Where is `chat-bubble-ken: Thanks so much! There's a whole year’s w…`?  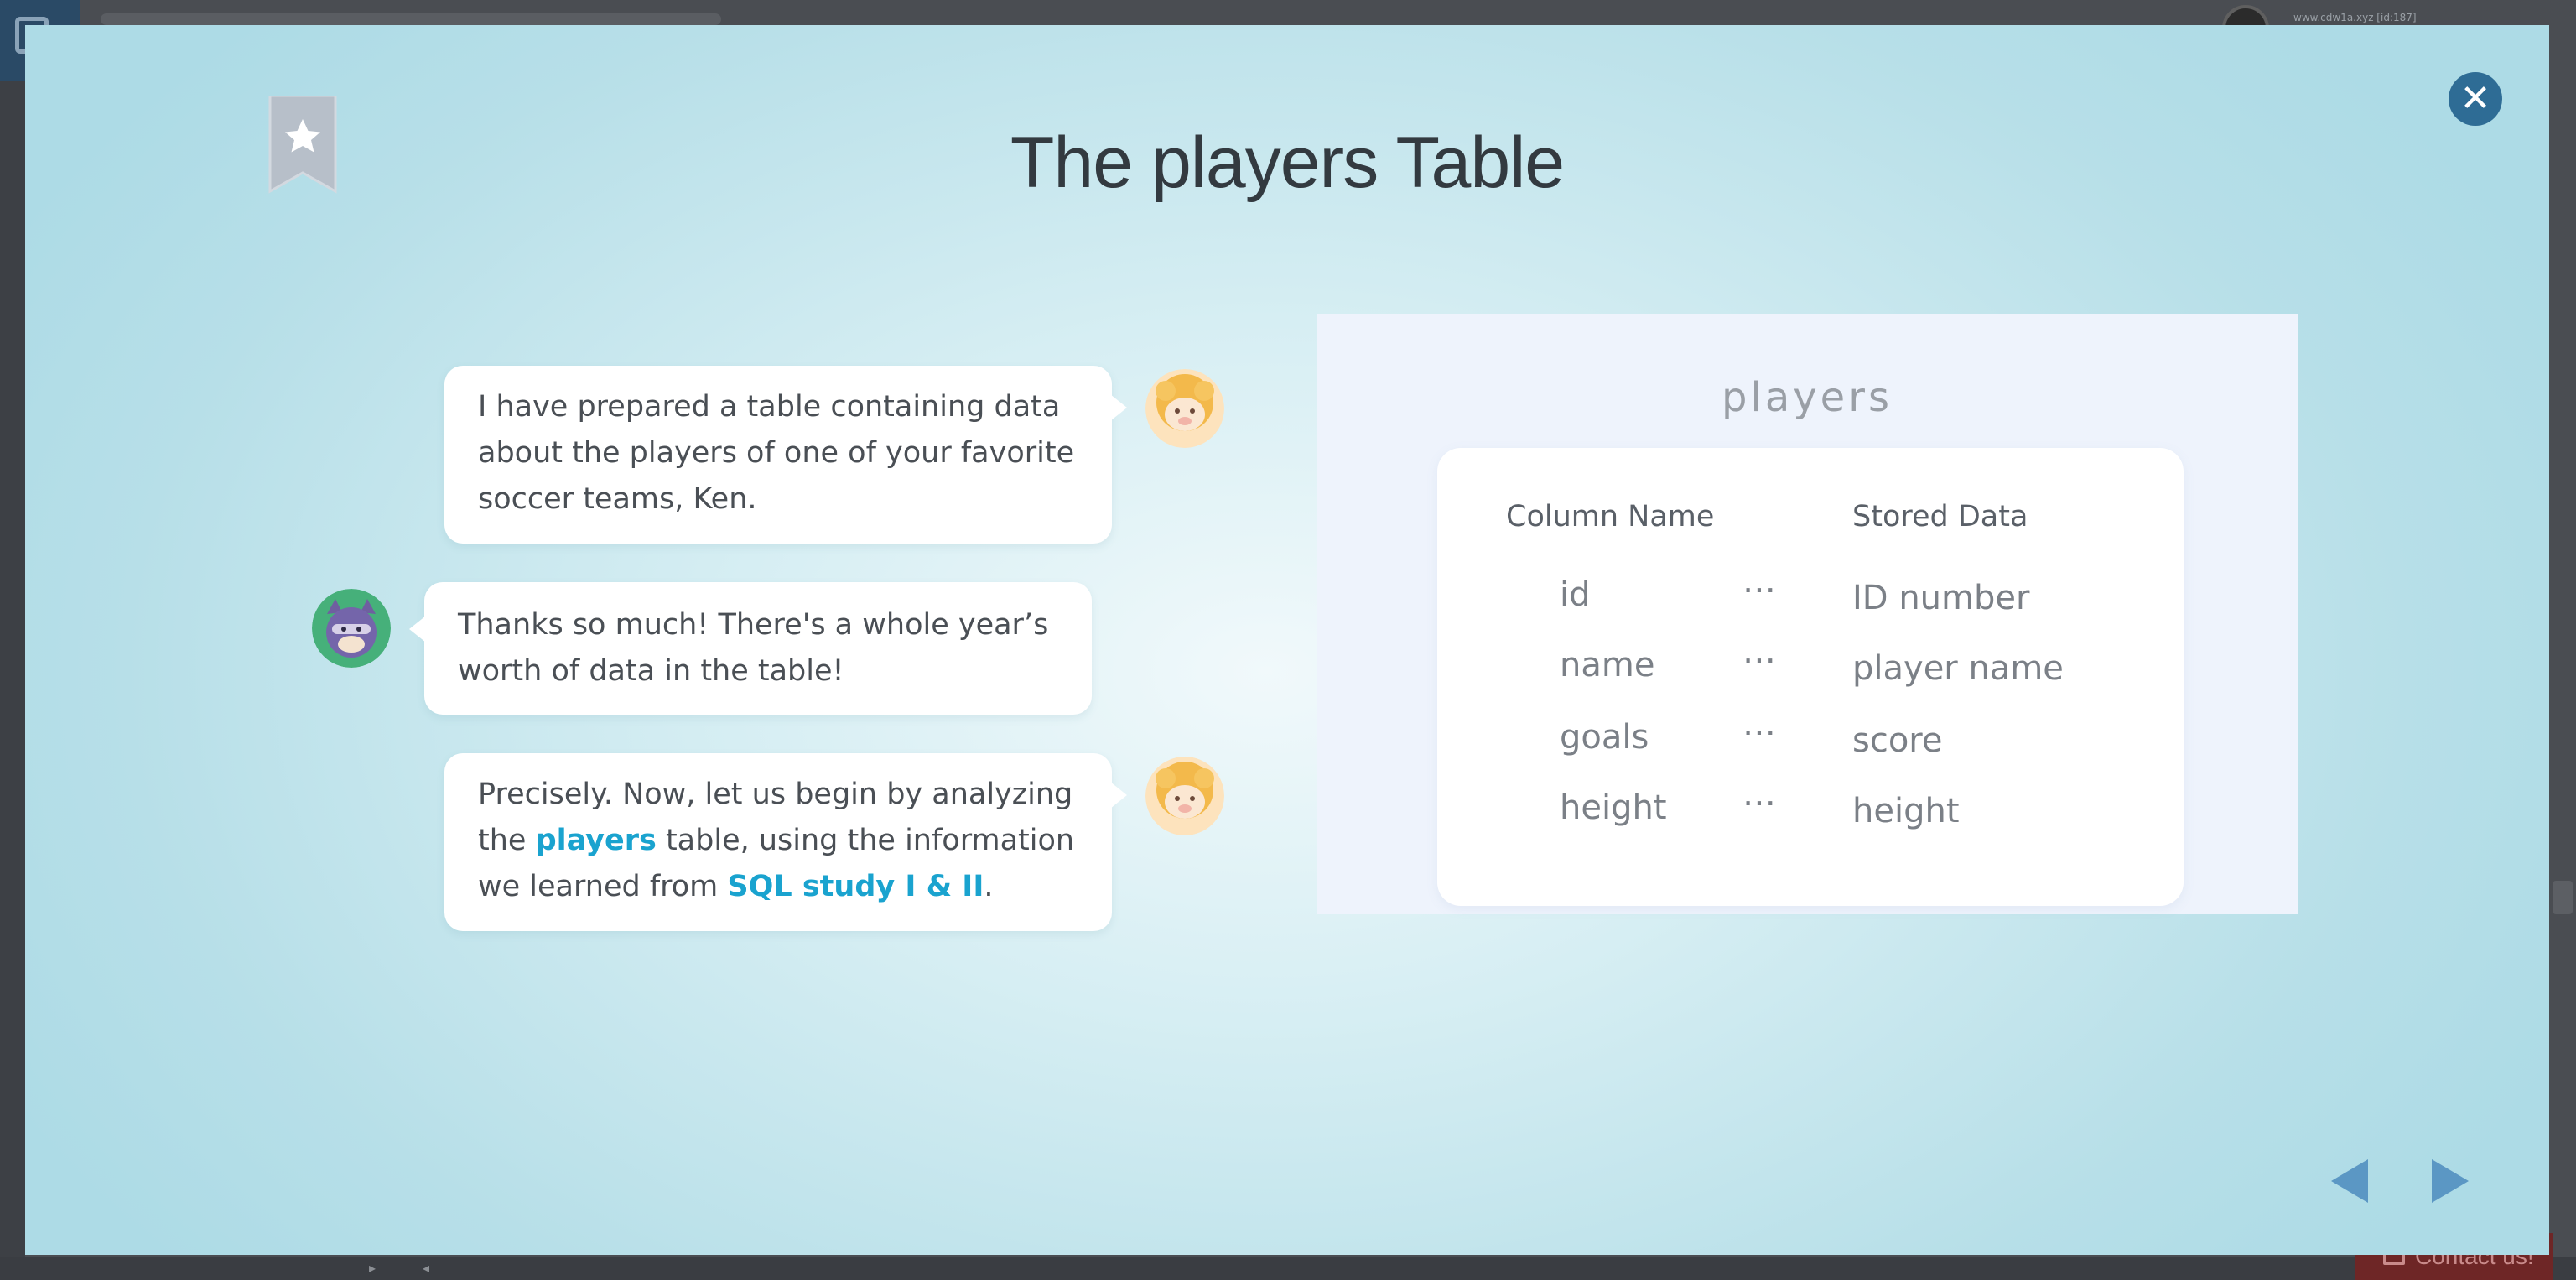
chat-bubble-ken: Thanks so much! There's a whole year’s w… is located at coordinates (750, 648).